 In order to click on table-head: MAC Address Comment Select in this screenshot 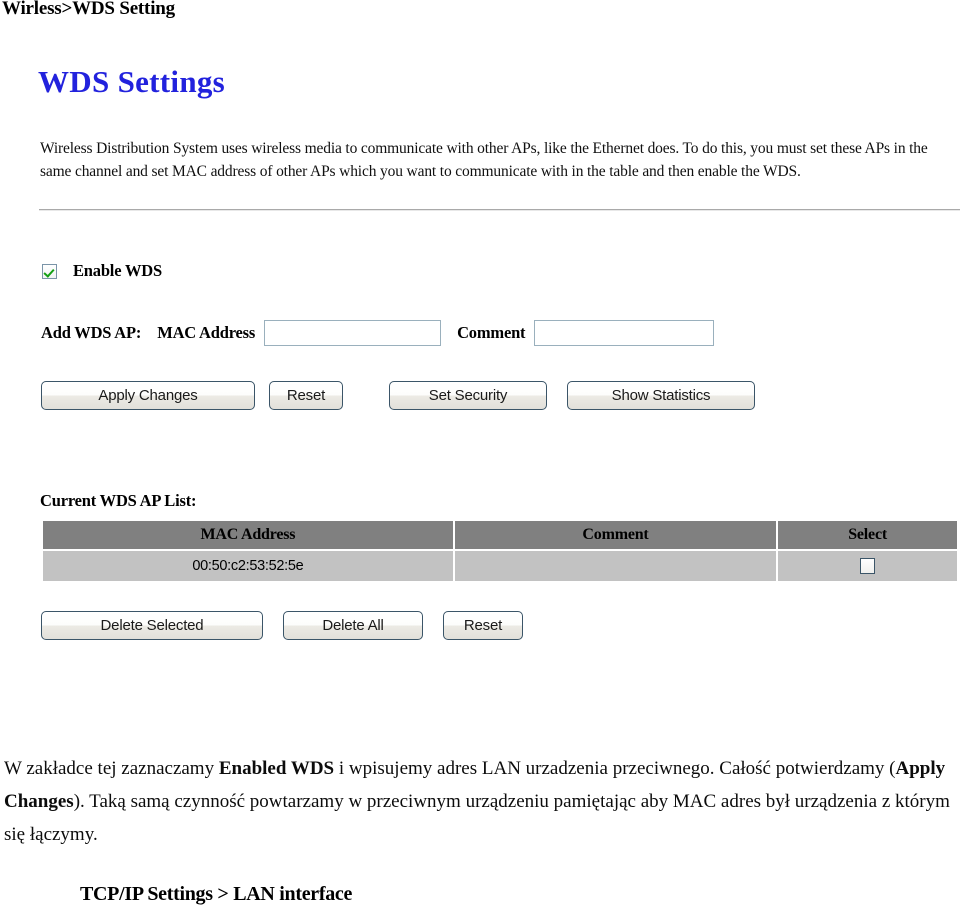, I will do `click(500, 535)`.